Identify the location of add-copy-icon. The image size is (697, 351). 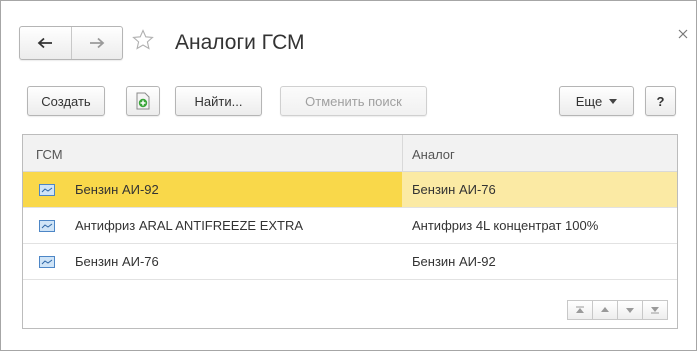
(143, 101).